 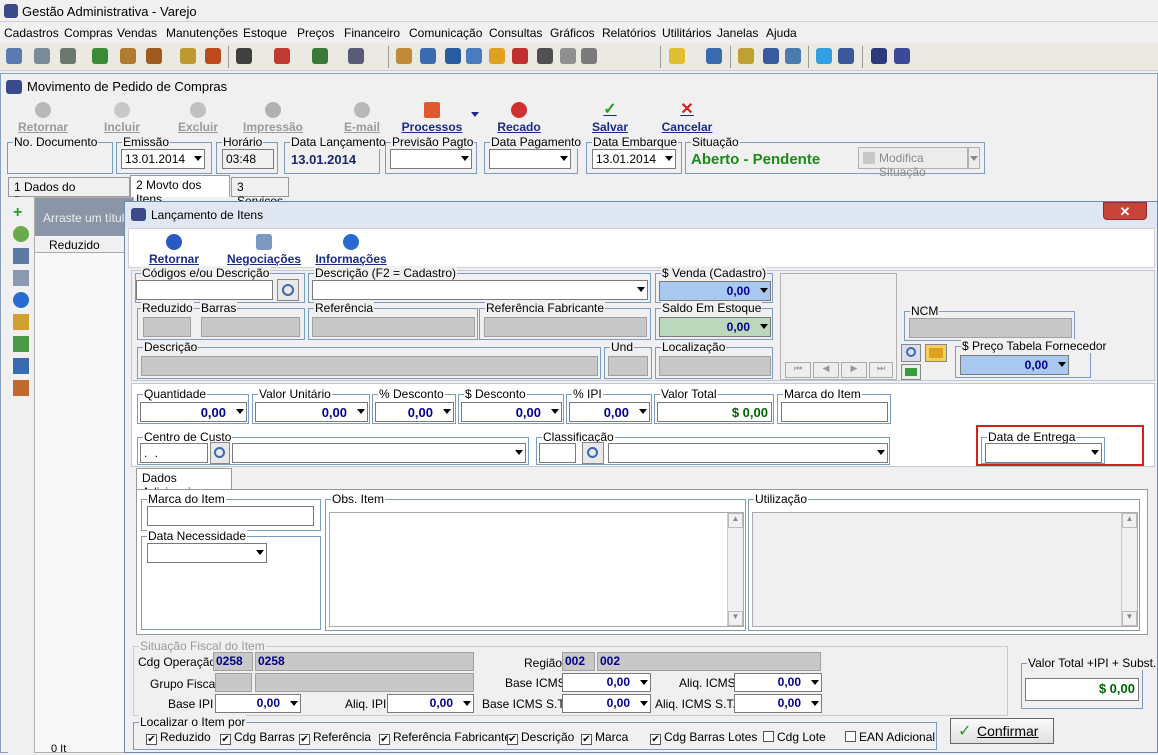 What do you see at coordinates (180, 190) in the screenshot?
I see `tab-movto-itens: 2 Movto dos Itens` at bounding box center [180, 190].